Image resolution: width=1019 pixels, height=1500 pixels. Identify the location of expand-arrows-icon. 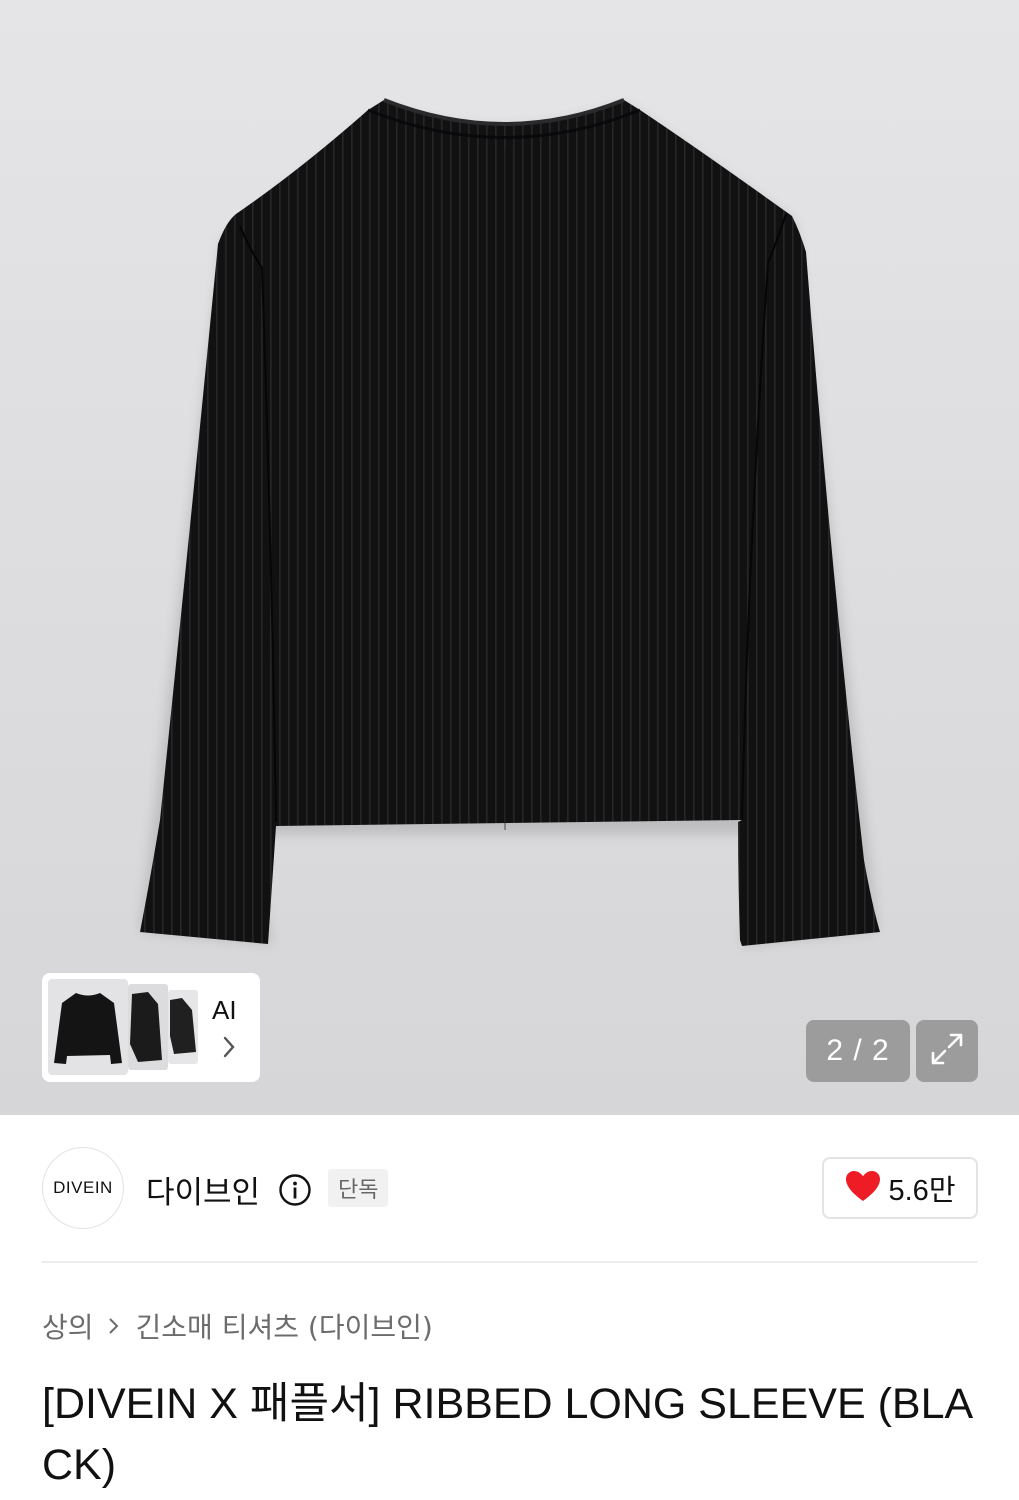
(947, 1051).